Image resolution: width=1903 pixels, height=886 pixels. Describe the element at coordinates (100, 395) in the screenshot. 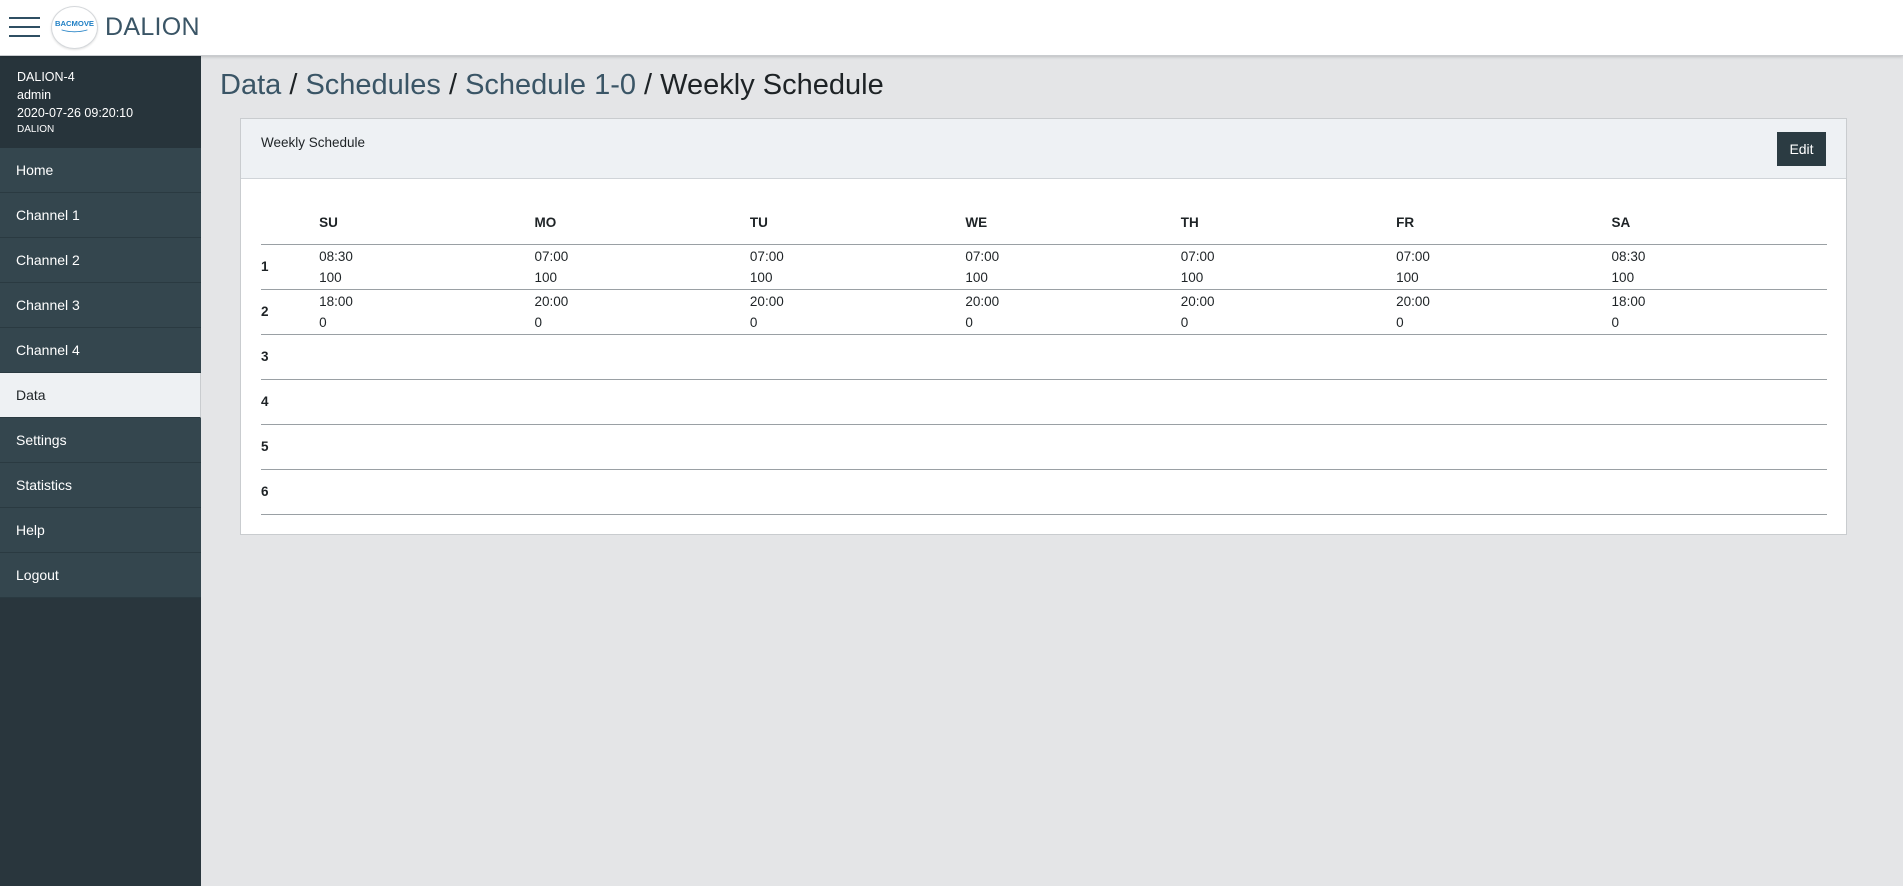

I see `sidebar-item-data: Data` at that location.